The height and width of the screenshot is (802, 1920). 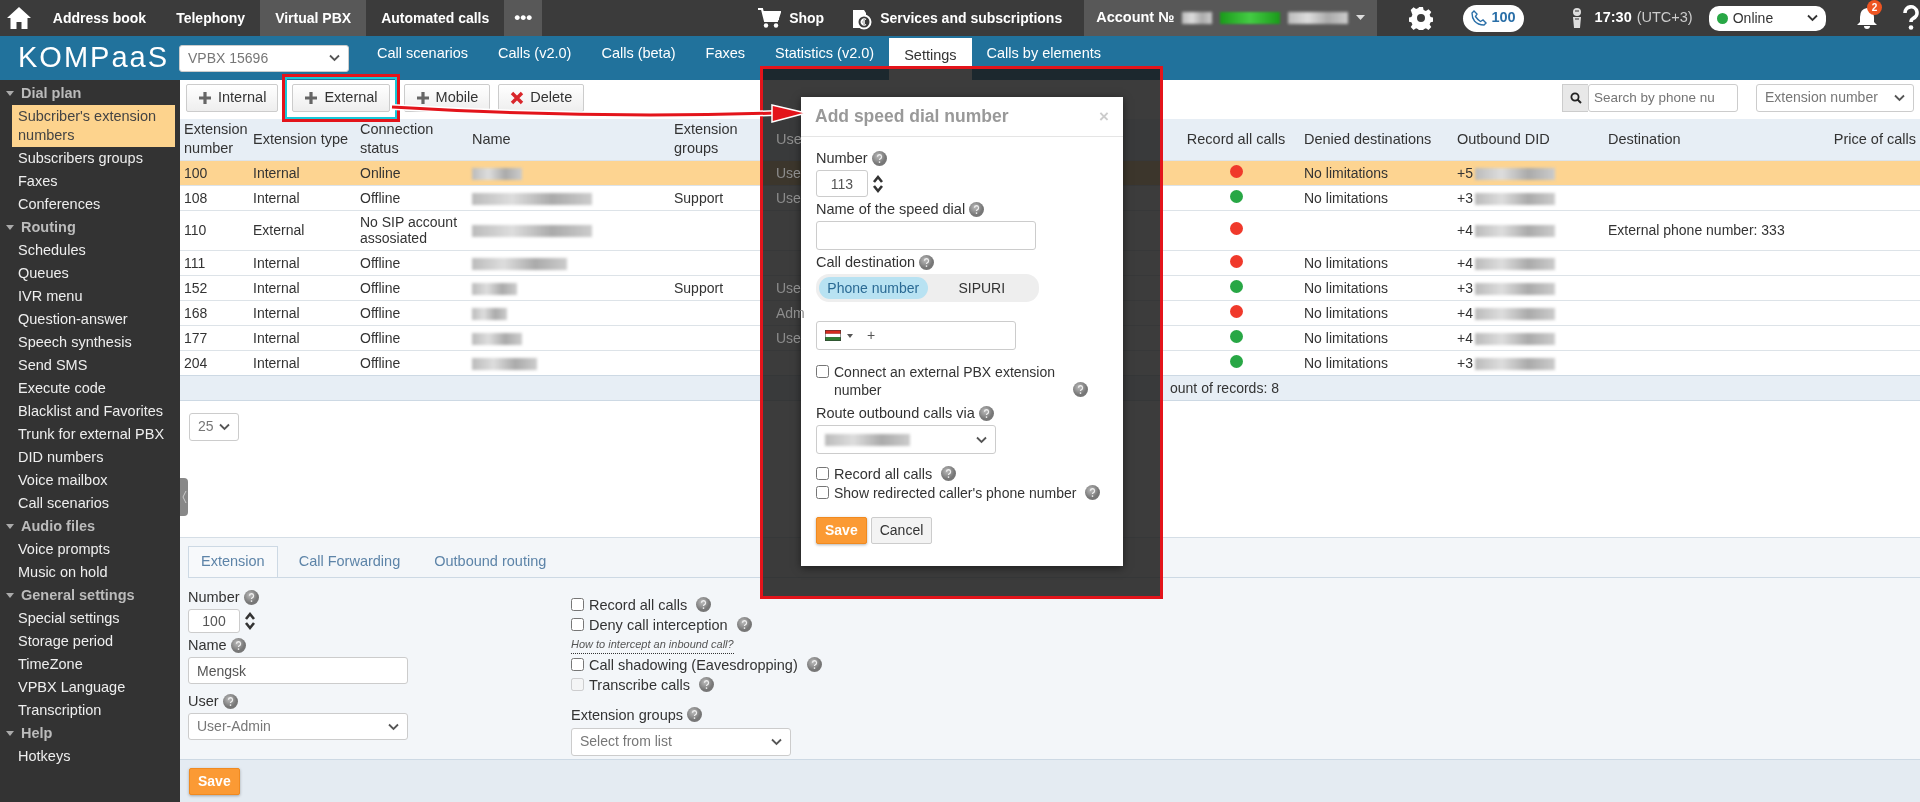 What do you see at coordinates (971, 18) in the screenshot?
I see `services-link: Services and subscriptions` at bounding box center [971, 18].